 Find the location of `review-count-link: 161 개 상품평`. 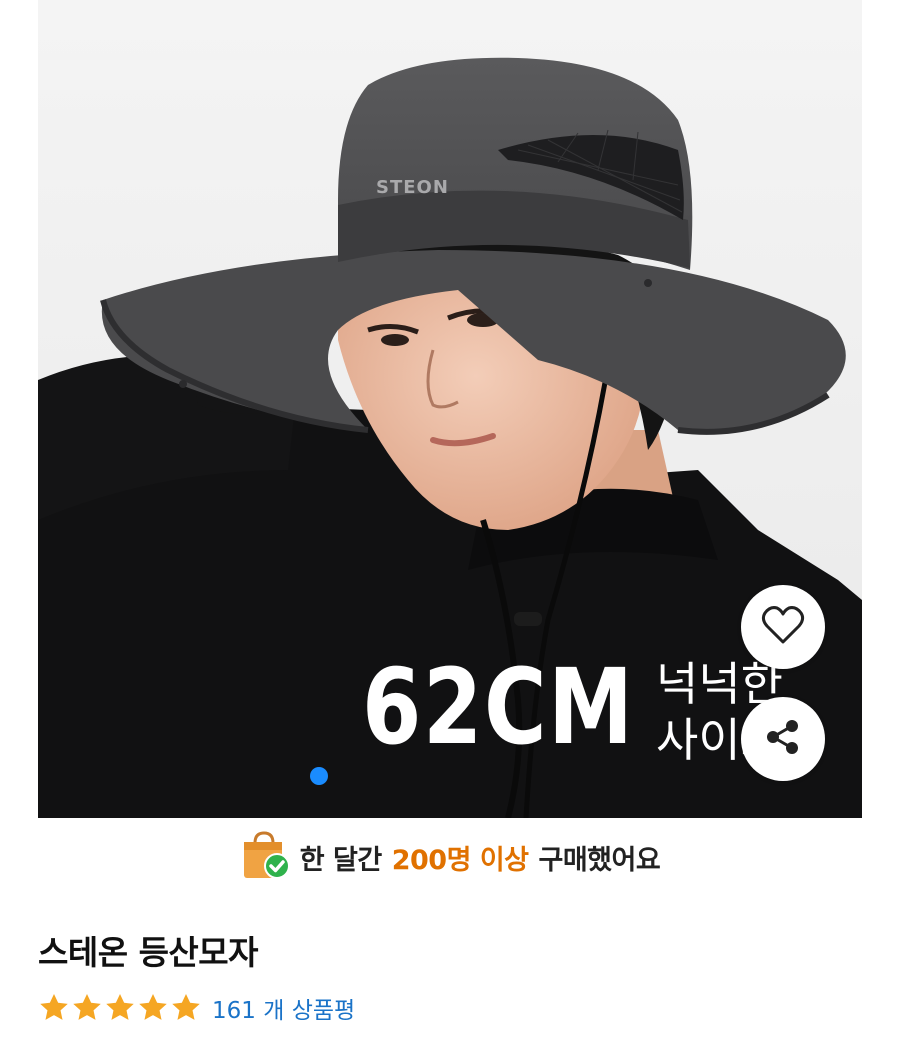

review-count-link: 161 개 상품평 is located at coordinates (283, 1008).